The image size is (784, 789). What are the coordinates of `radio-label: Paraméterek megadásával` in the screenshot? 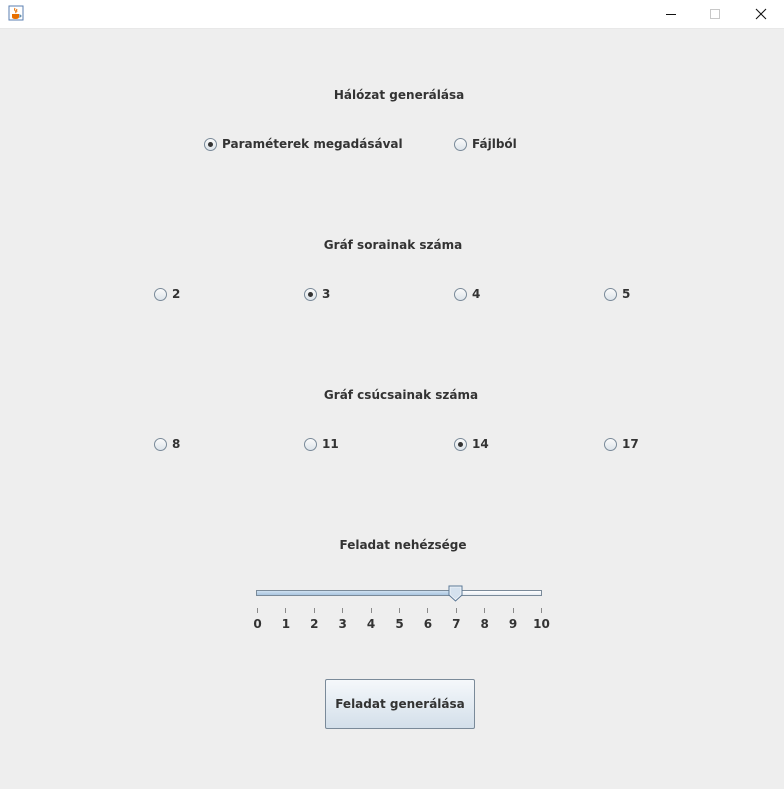 It's located at (312, 144).